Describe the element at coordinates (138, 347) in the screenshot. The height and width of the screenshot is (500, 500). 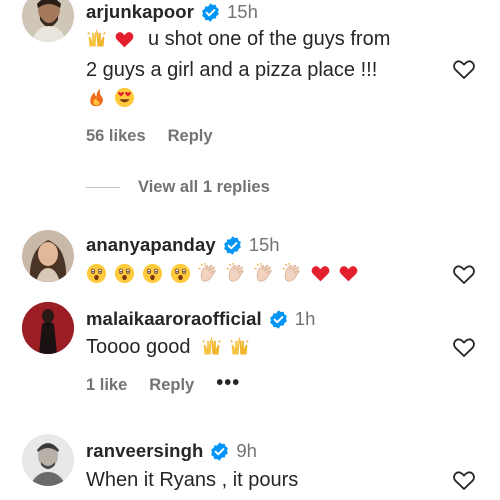
I see `comment-text: Toooo good` at that location.